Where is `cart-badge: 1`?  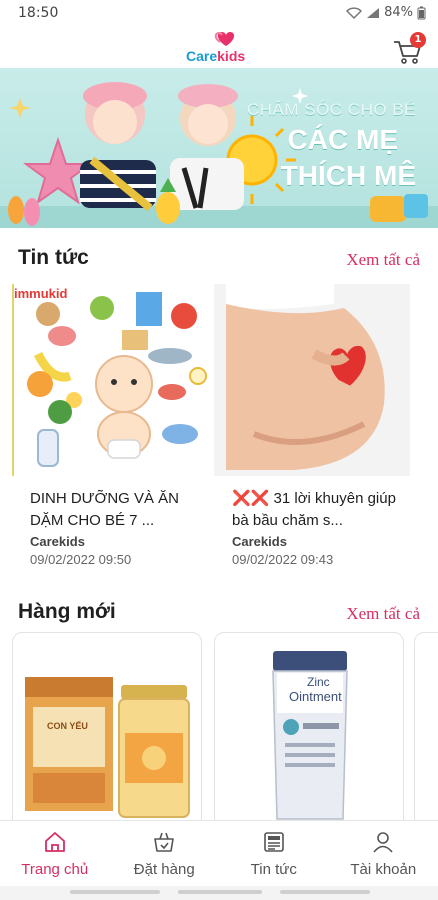 cart-badge: 1 is located at coordinates (418, 40).